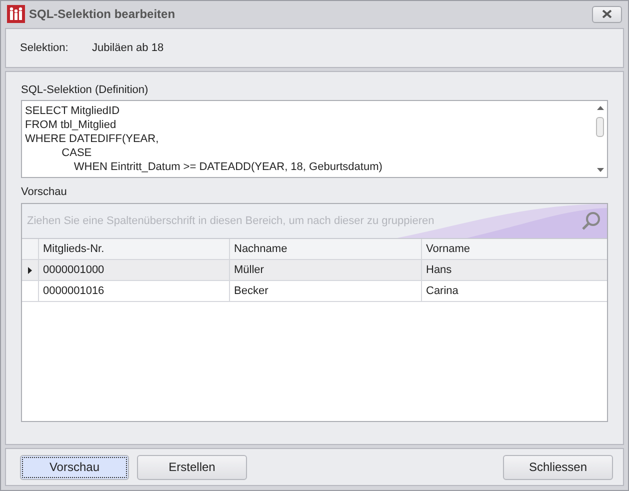 This screenshot has width=629, height=491. What do you see at coordinates (44, 192) in the screenshot?
I see `preview-label: Vorschau` at bounding box center [44, 192].